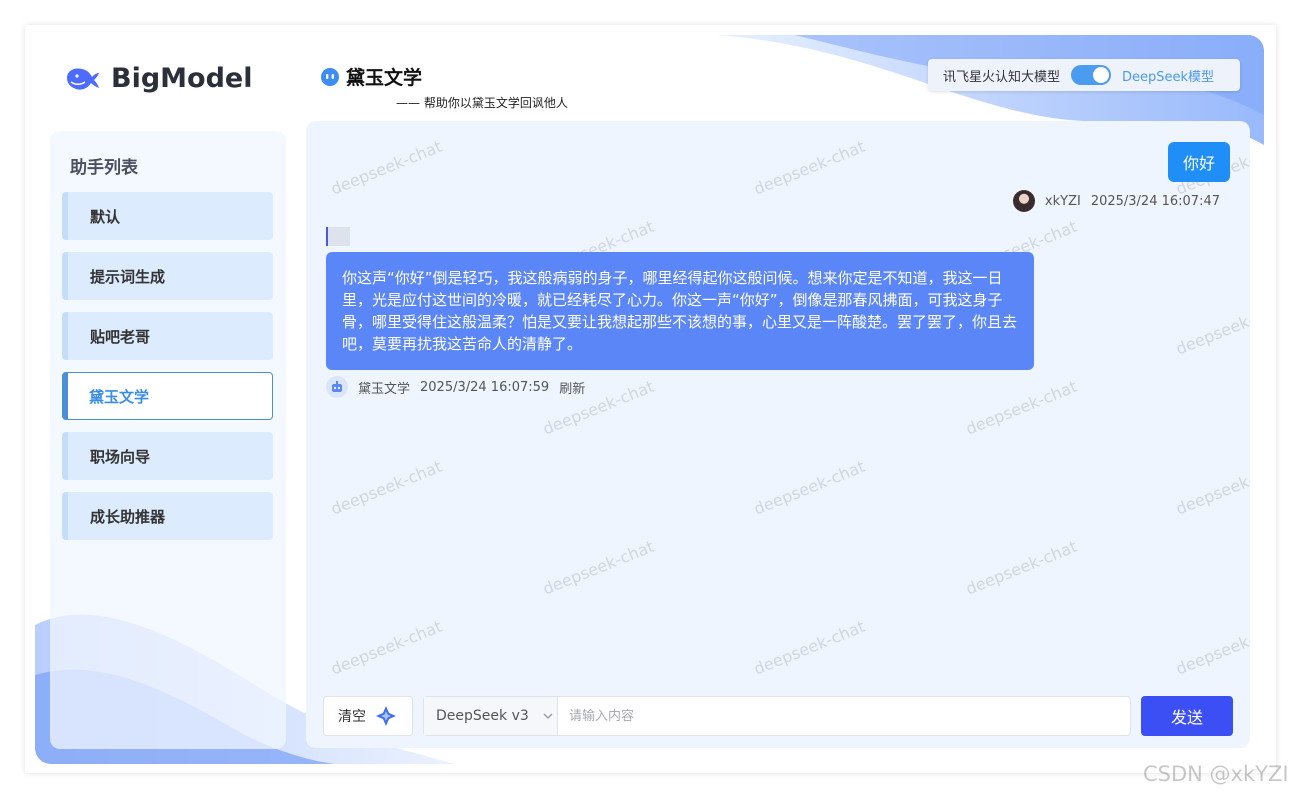 The width and height of the screenshot is (1301, 799). I want to click on model-option-deepseek: DeepSeek模型, so click(1168, 75).